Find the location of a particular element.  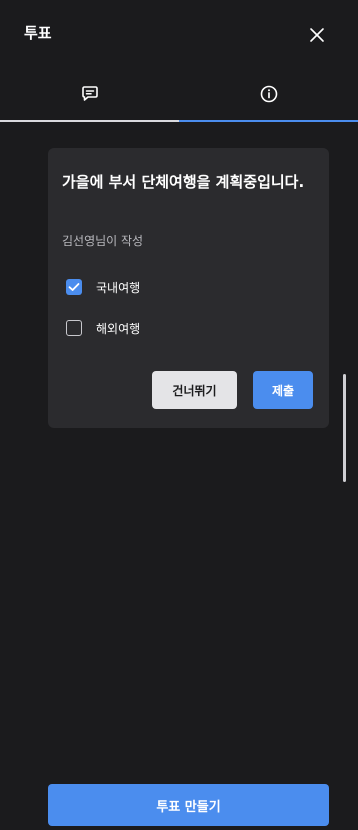

tab-chat is located at coordinates (89, 96).